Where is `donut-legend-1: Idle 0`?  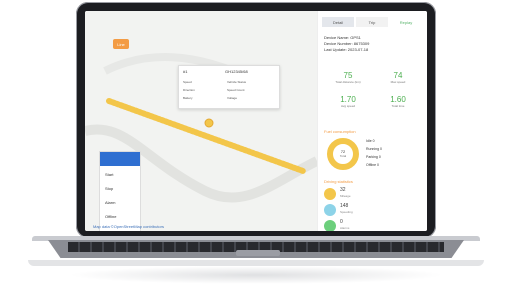
donut-legend-1: Idle 0 is located at coordinates (374, 141).